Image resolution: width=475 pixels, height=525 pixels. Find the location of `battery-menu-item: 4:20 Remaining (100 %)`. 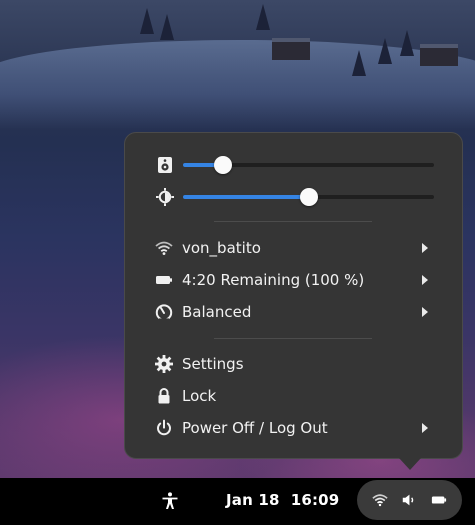

battery-menu-item: 4:20 Remaining (100 %) is located at coordinates (293, 280).